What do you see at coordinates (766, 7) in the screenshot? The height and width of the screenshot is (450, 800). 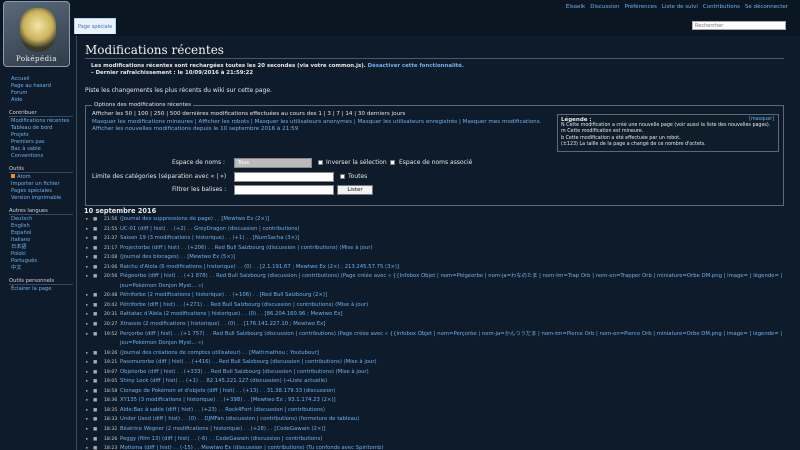 I see `logout-link: Se déconnecter` at bounding box center [766, 7].